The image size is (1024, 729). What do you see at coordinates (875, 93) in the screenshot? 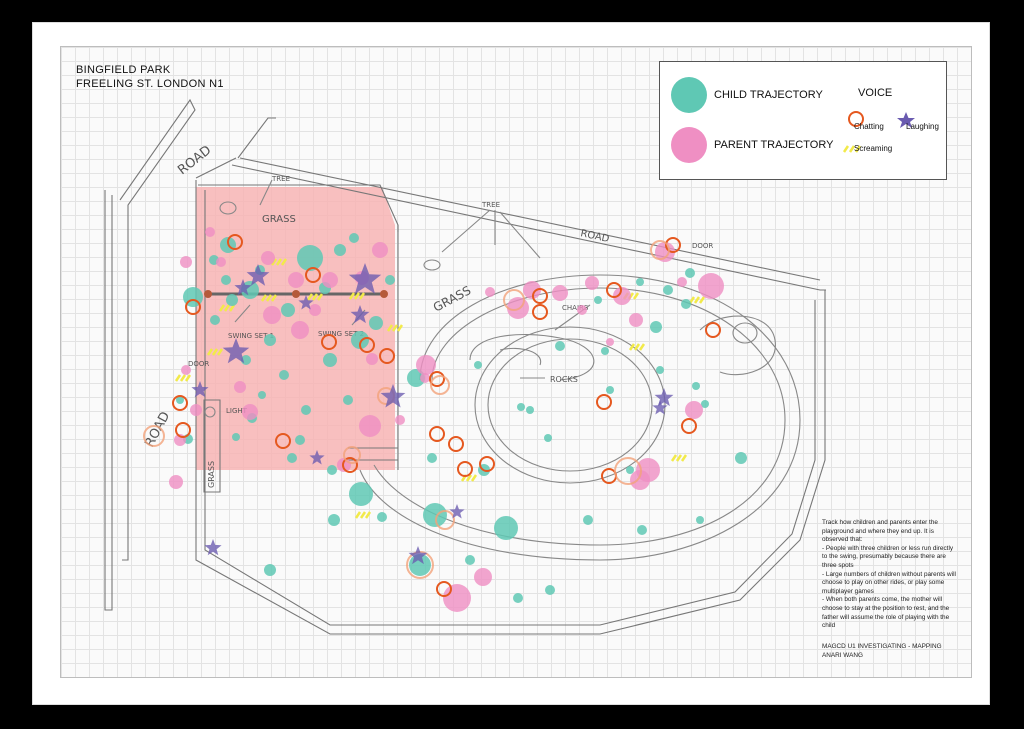
I see `voice-legend-title: VOICE` at bounding box center [875, 93].